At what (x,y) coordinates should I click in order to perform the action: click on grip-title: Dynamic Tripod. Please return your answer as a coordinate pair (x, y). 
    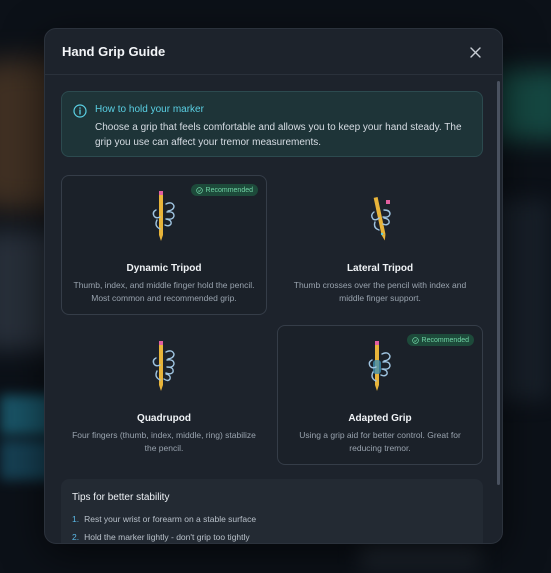
    Looking at the image, I should click on (164, 268).